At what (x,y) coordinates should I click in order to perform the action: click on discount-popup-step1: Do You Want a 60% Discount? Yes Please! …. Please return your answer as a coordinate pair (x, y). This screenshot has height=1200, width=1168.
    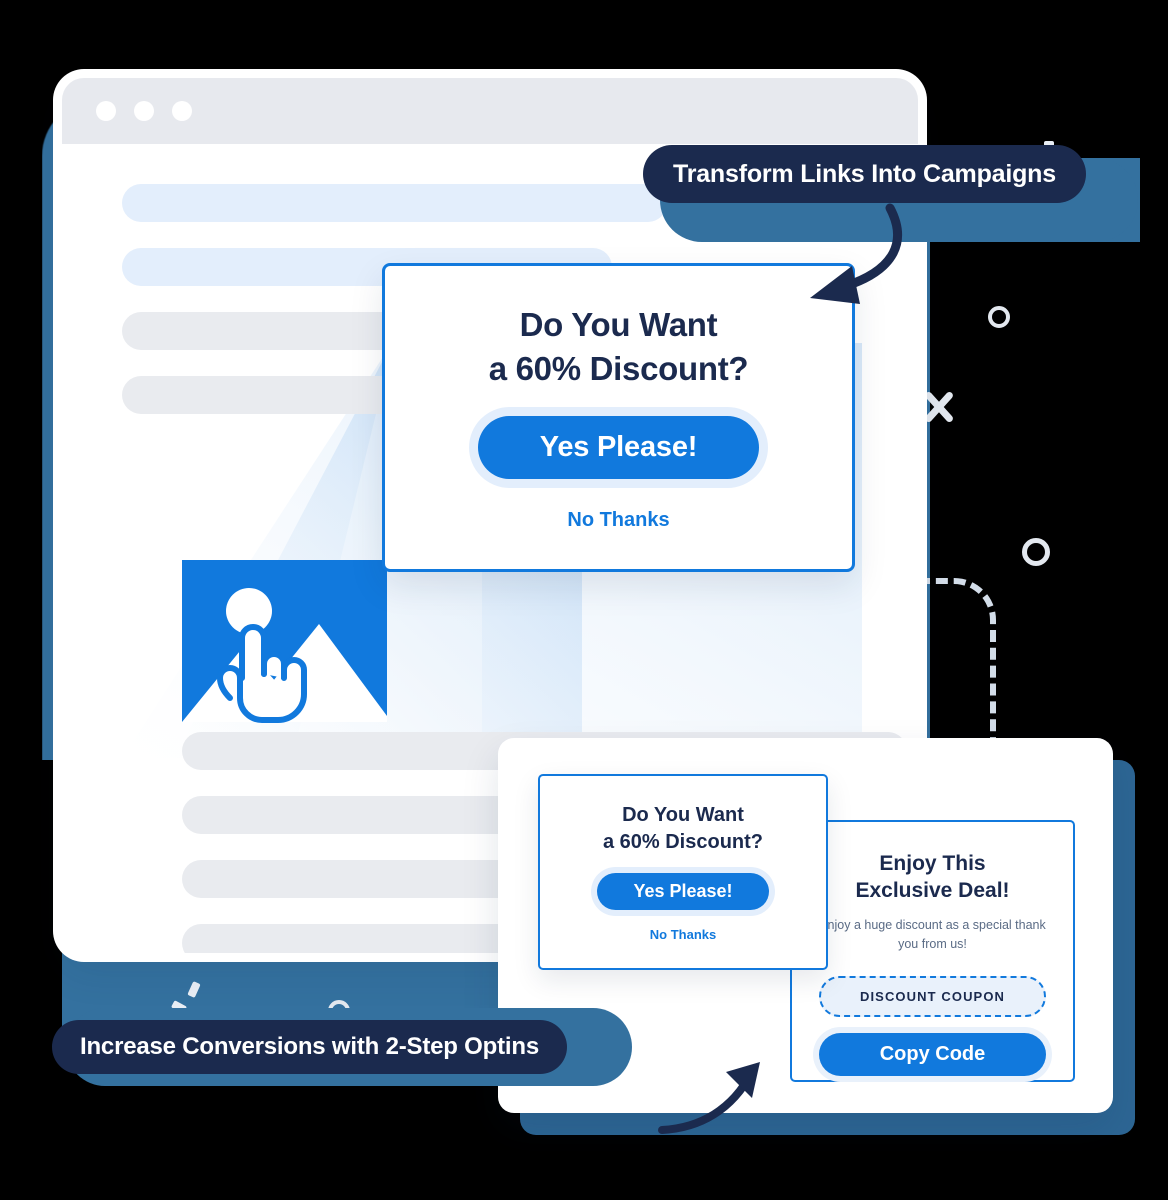
    Looking at the image, I should click on (683, 872).